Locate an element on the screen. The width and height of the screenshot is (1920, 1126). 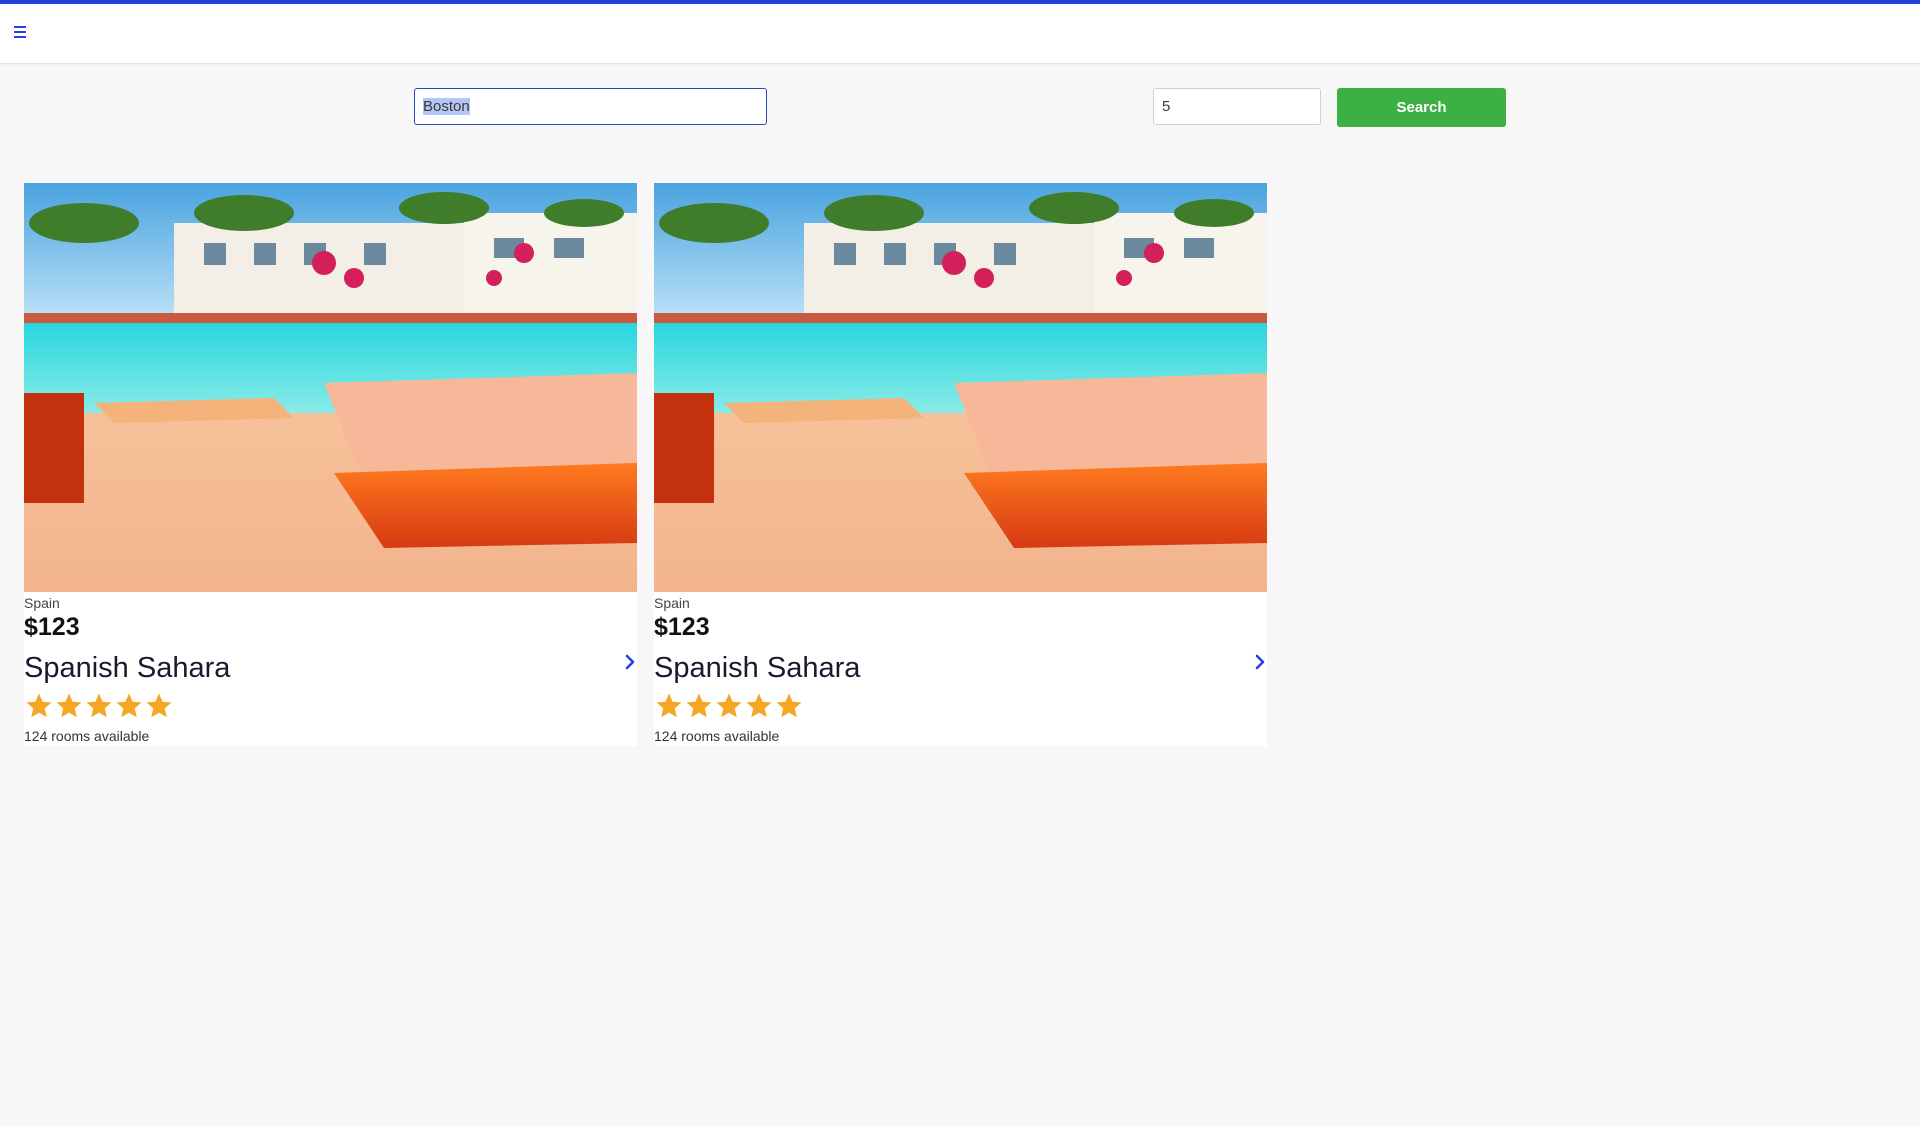
hamburger-menu-icon is located at coordinates (20, 33).